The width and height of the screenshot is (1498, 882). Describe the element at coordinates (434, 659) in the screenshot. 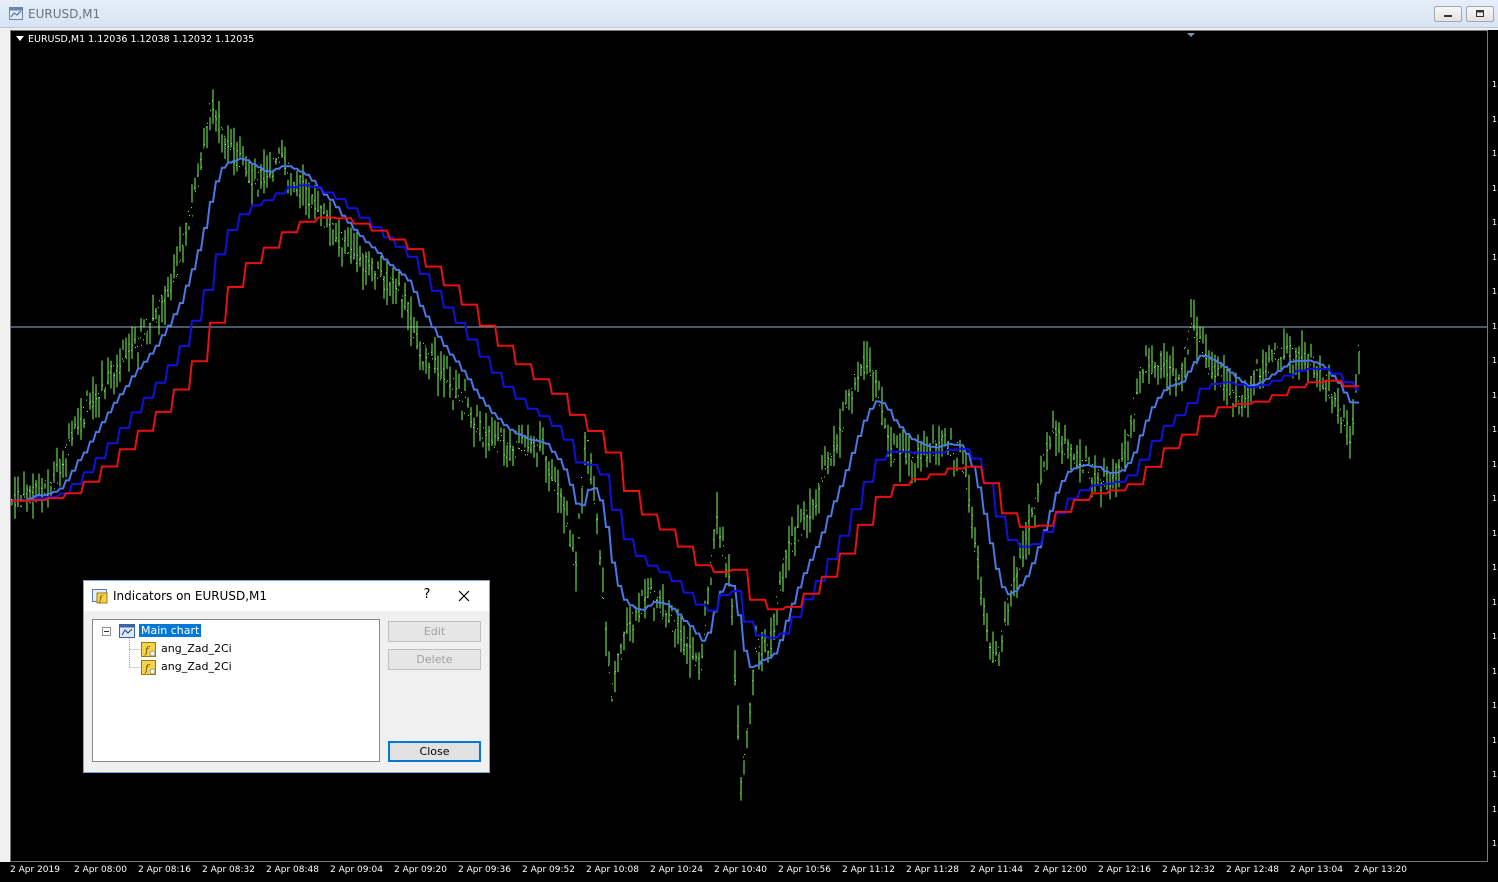

I see `delete-button: Delete` at that location.